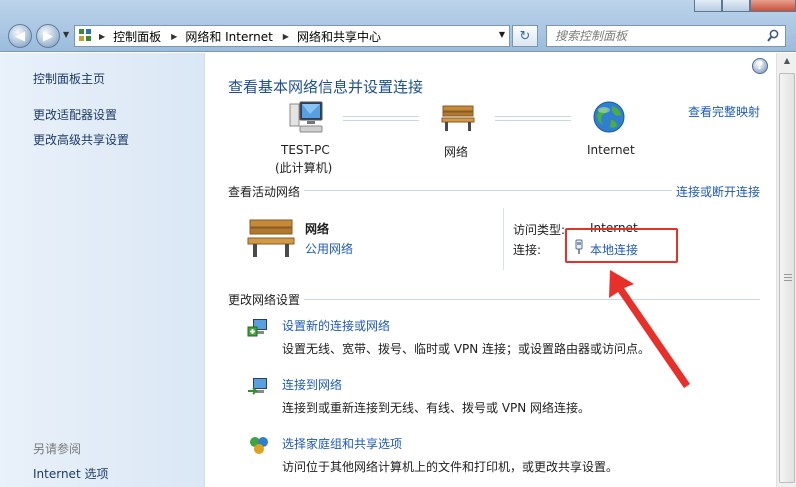  I want to click on window-buttons, so click(745, 6).